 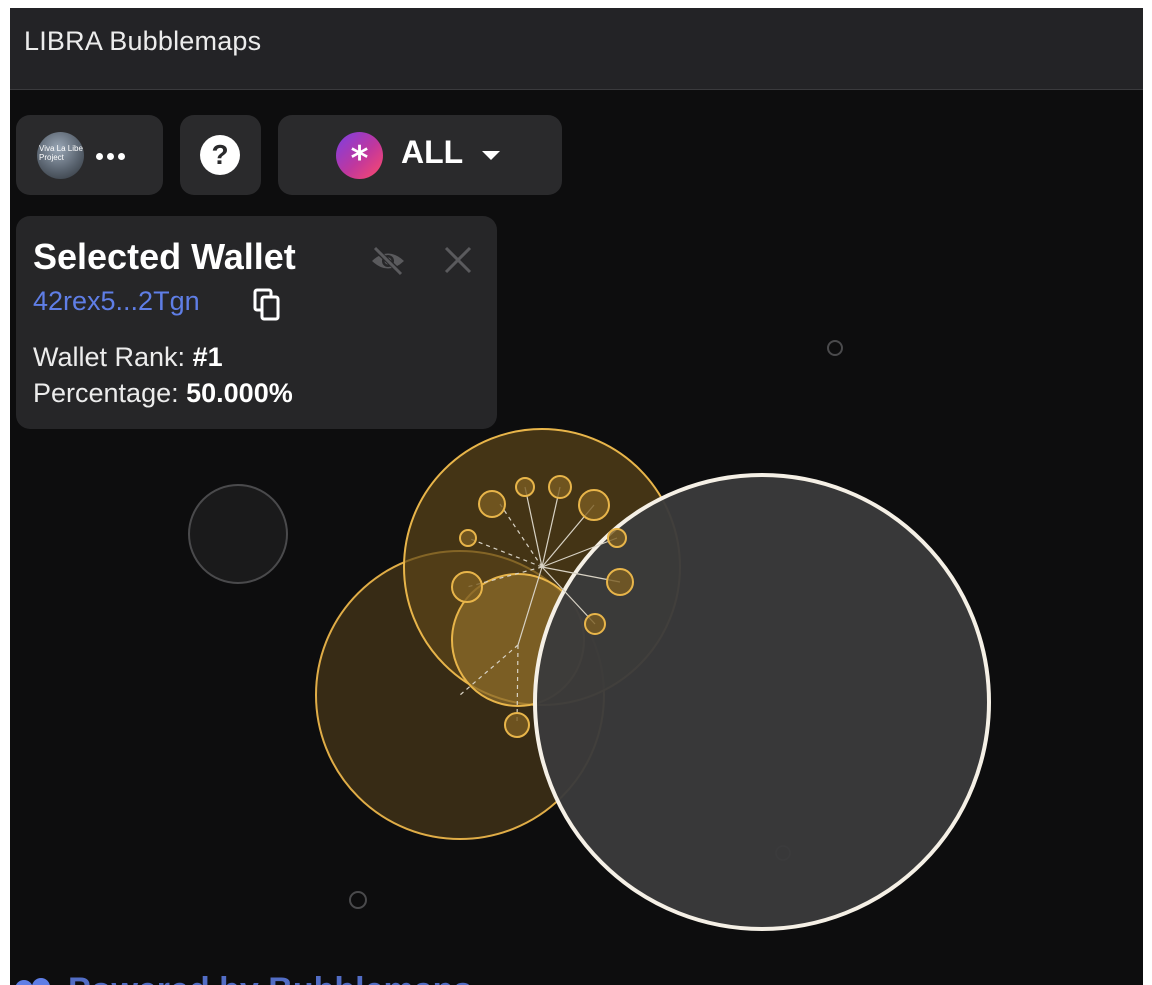 What do you see at coordinates (359, 155) in the screenshot?
I see `asterisk-icon: *` at bounding box center [359, 155].